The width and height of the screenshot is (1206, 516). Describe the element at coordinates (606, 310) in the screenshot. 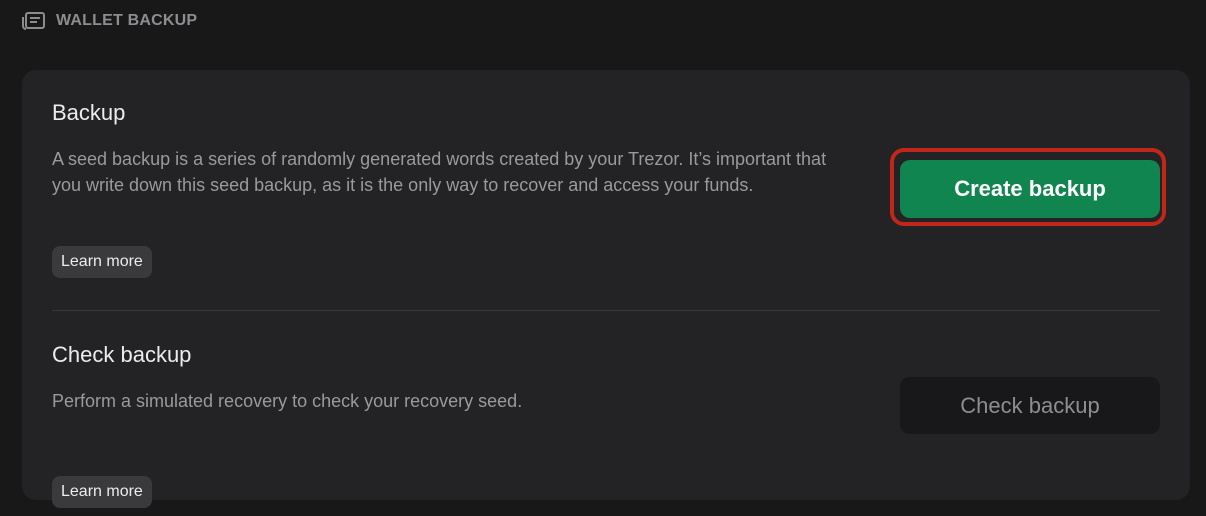

I see `divider` at that location.